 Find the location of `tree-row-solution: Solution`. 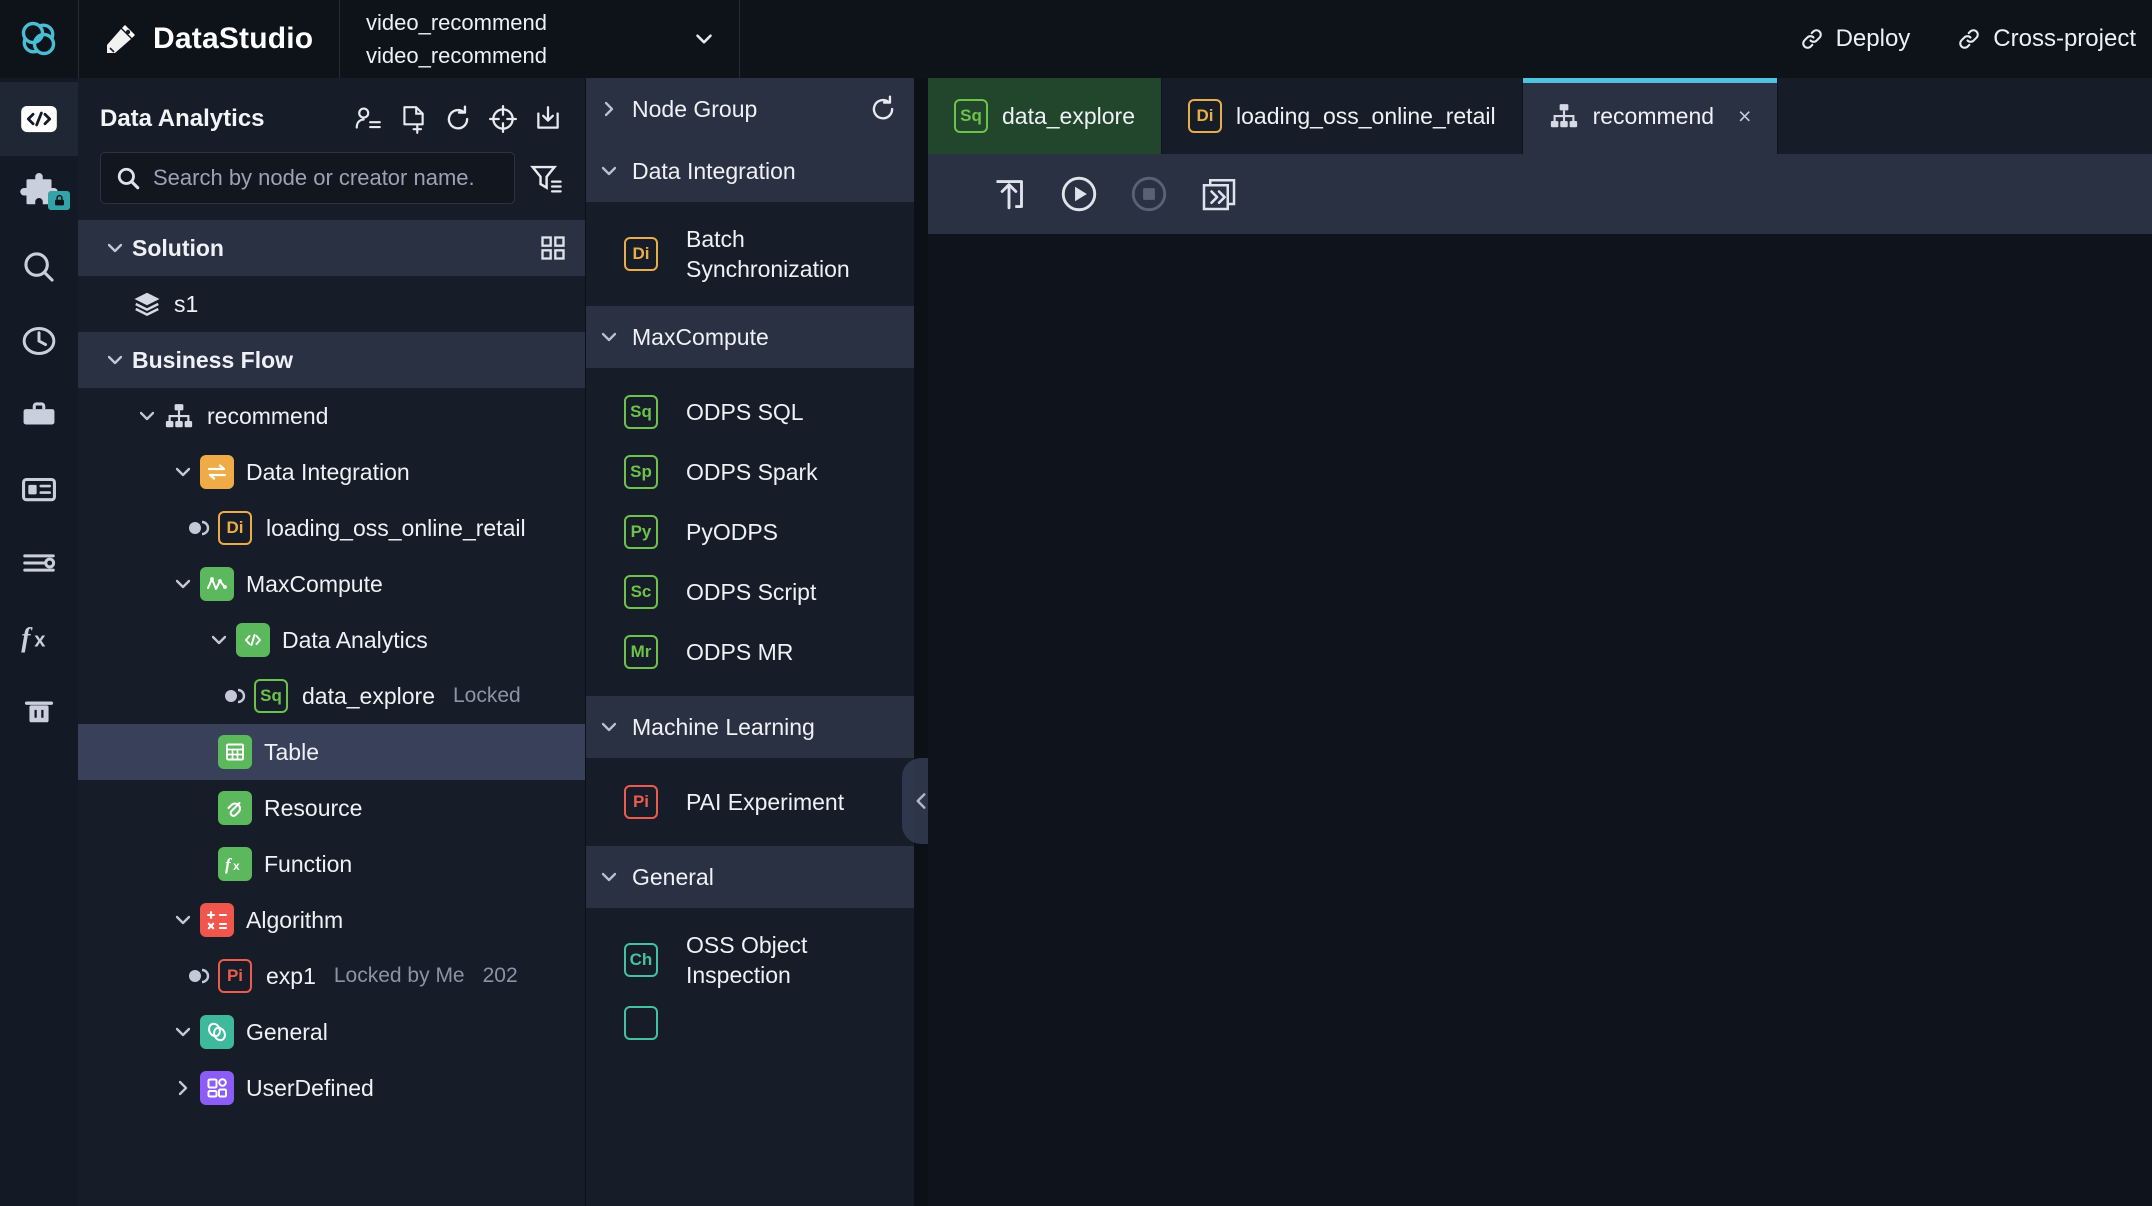

tree-row-solution: Solution is located at coordinates (331, 248).